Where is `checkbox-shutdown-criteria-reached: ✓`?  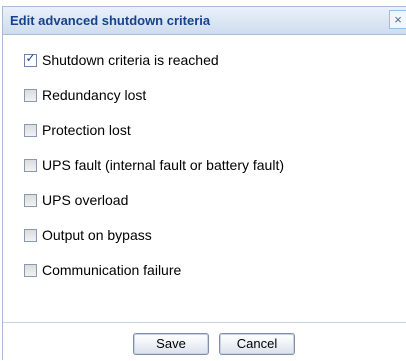
checkbox-shutdown-criteria-reached: ✓ is located at coordinates (30, 58).